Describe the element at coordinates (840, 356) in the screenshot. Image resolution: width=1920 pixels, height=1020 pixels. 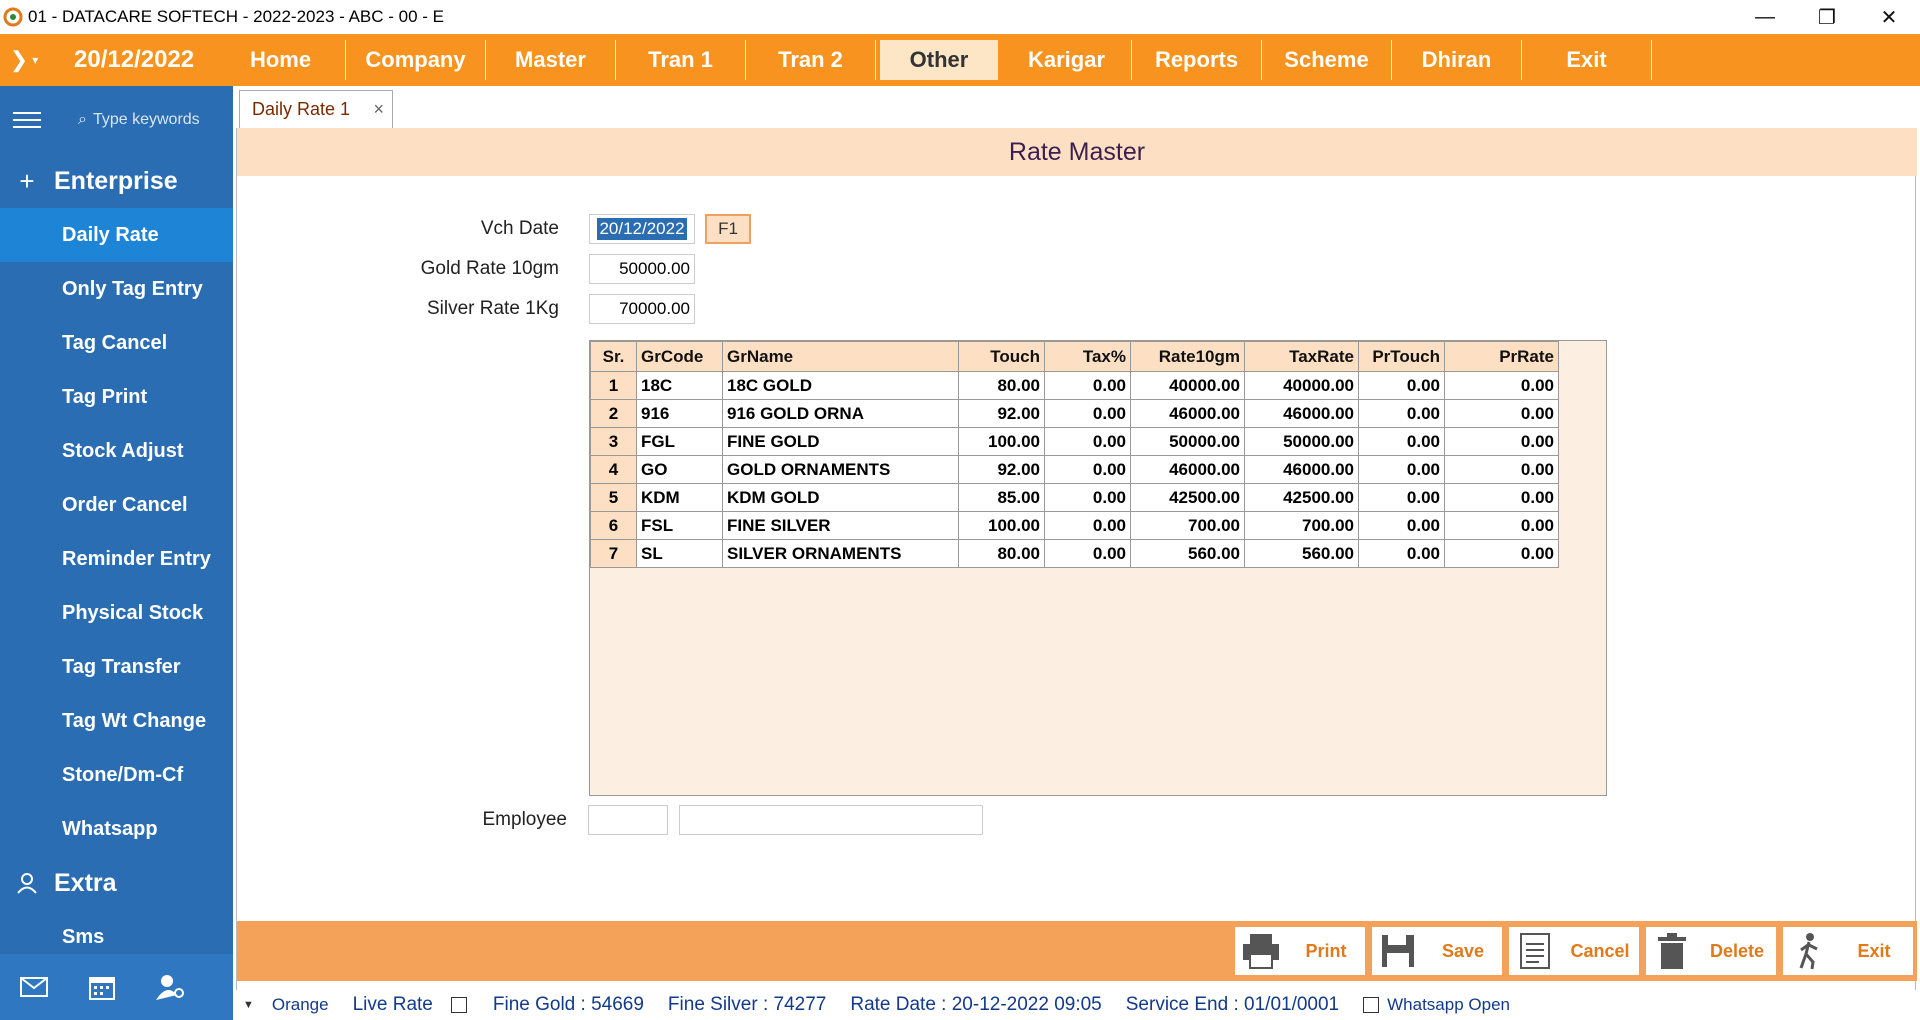
I see `column-header: GrName` at that location.